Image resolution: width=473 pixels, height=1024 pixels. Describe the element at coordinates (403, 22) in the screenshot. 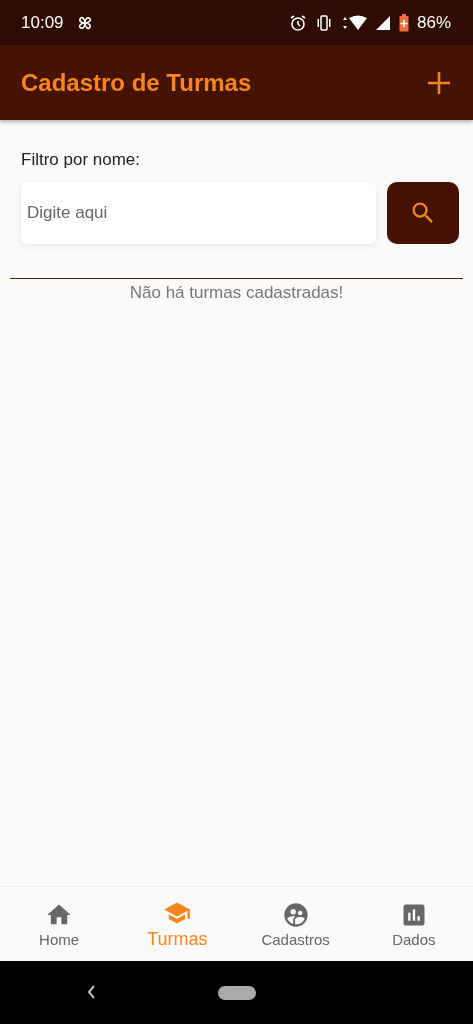

I see `battery-icon` at that location.